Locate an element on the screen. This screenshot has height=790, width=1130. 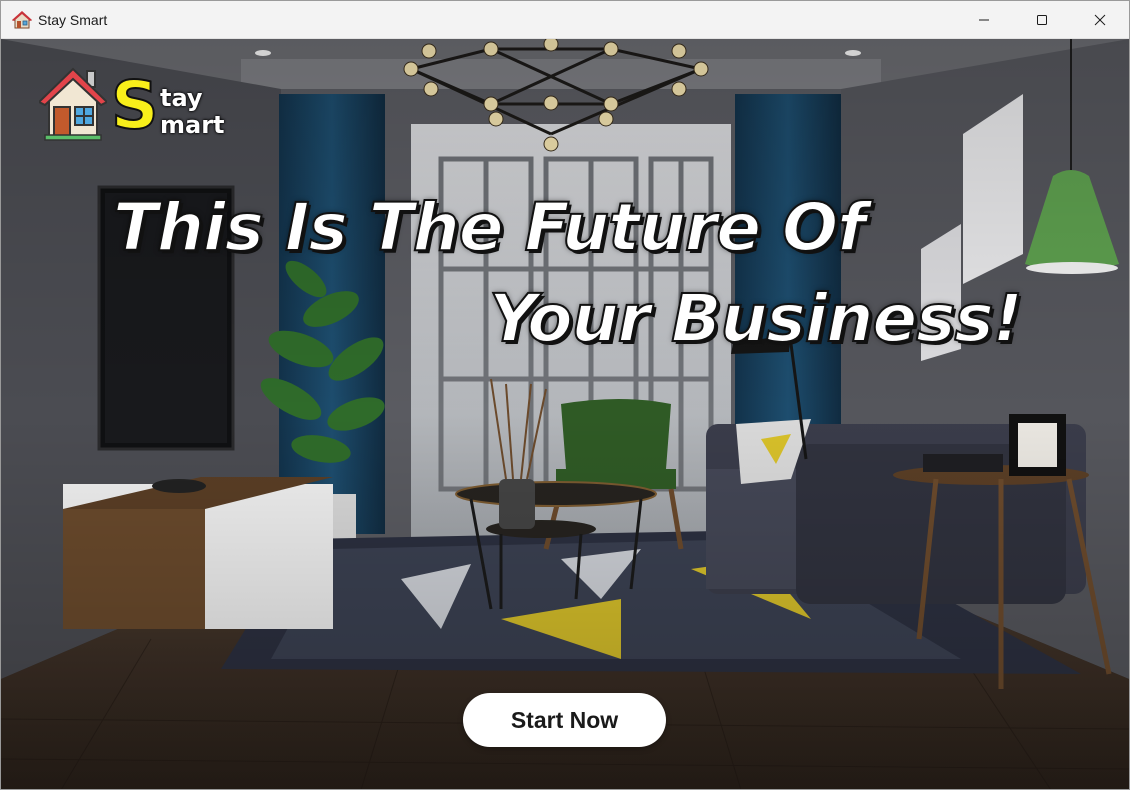
minimize-icon is located at coordinates (984, 20).